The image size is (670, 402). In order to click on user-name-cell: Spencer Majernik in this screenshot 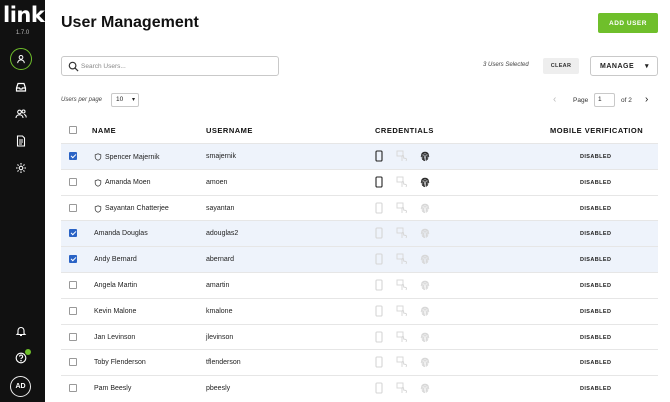, I will do `click(126, 157)`.